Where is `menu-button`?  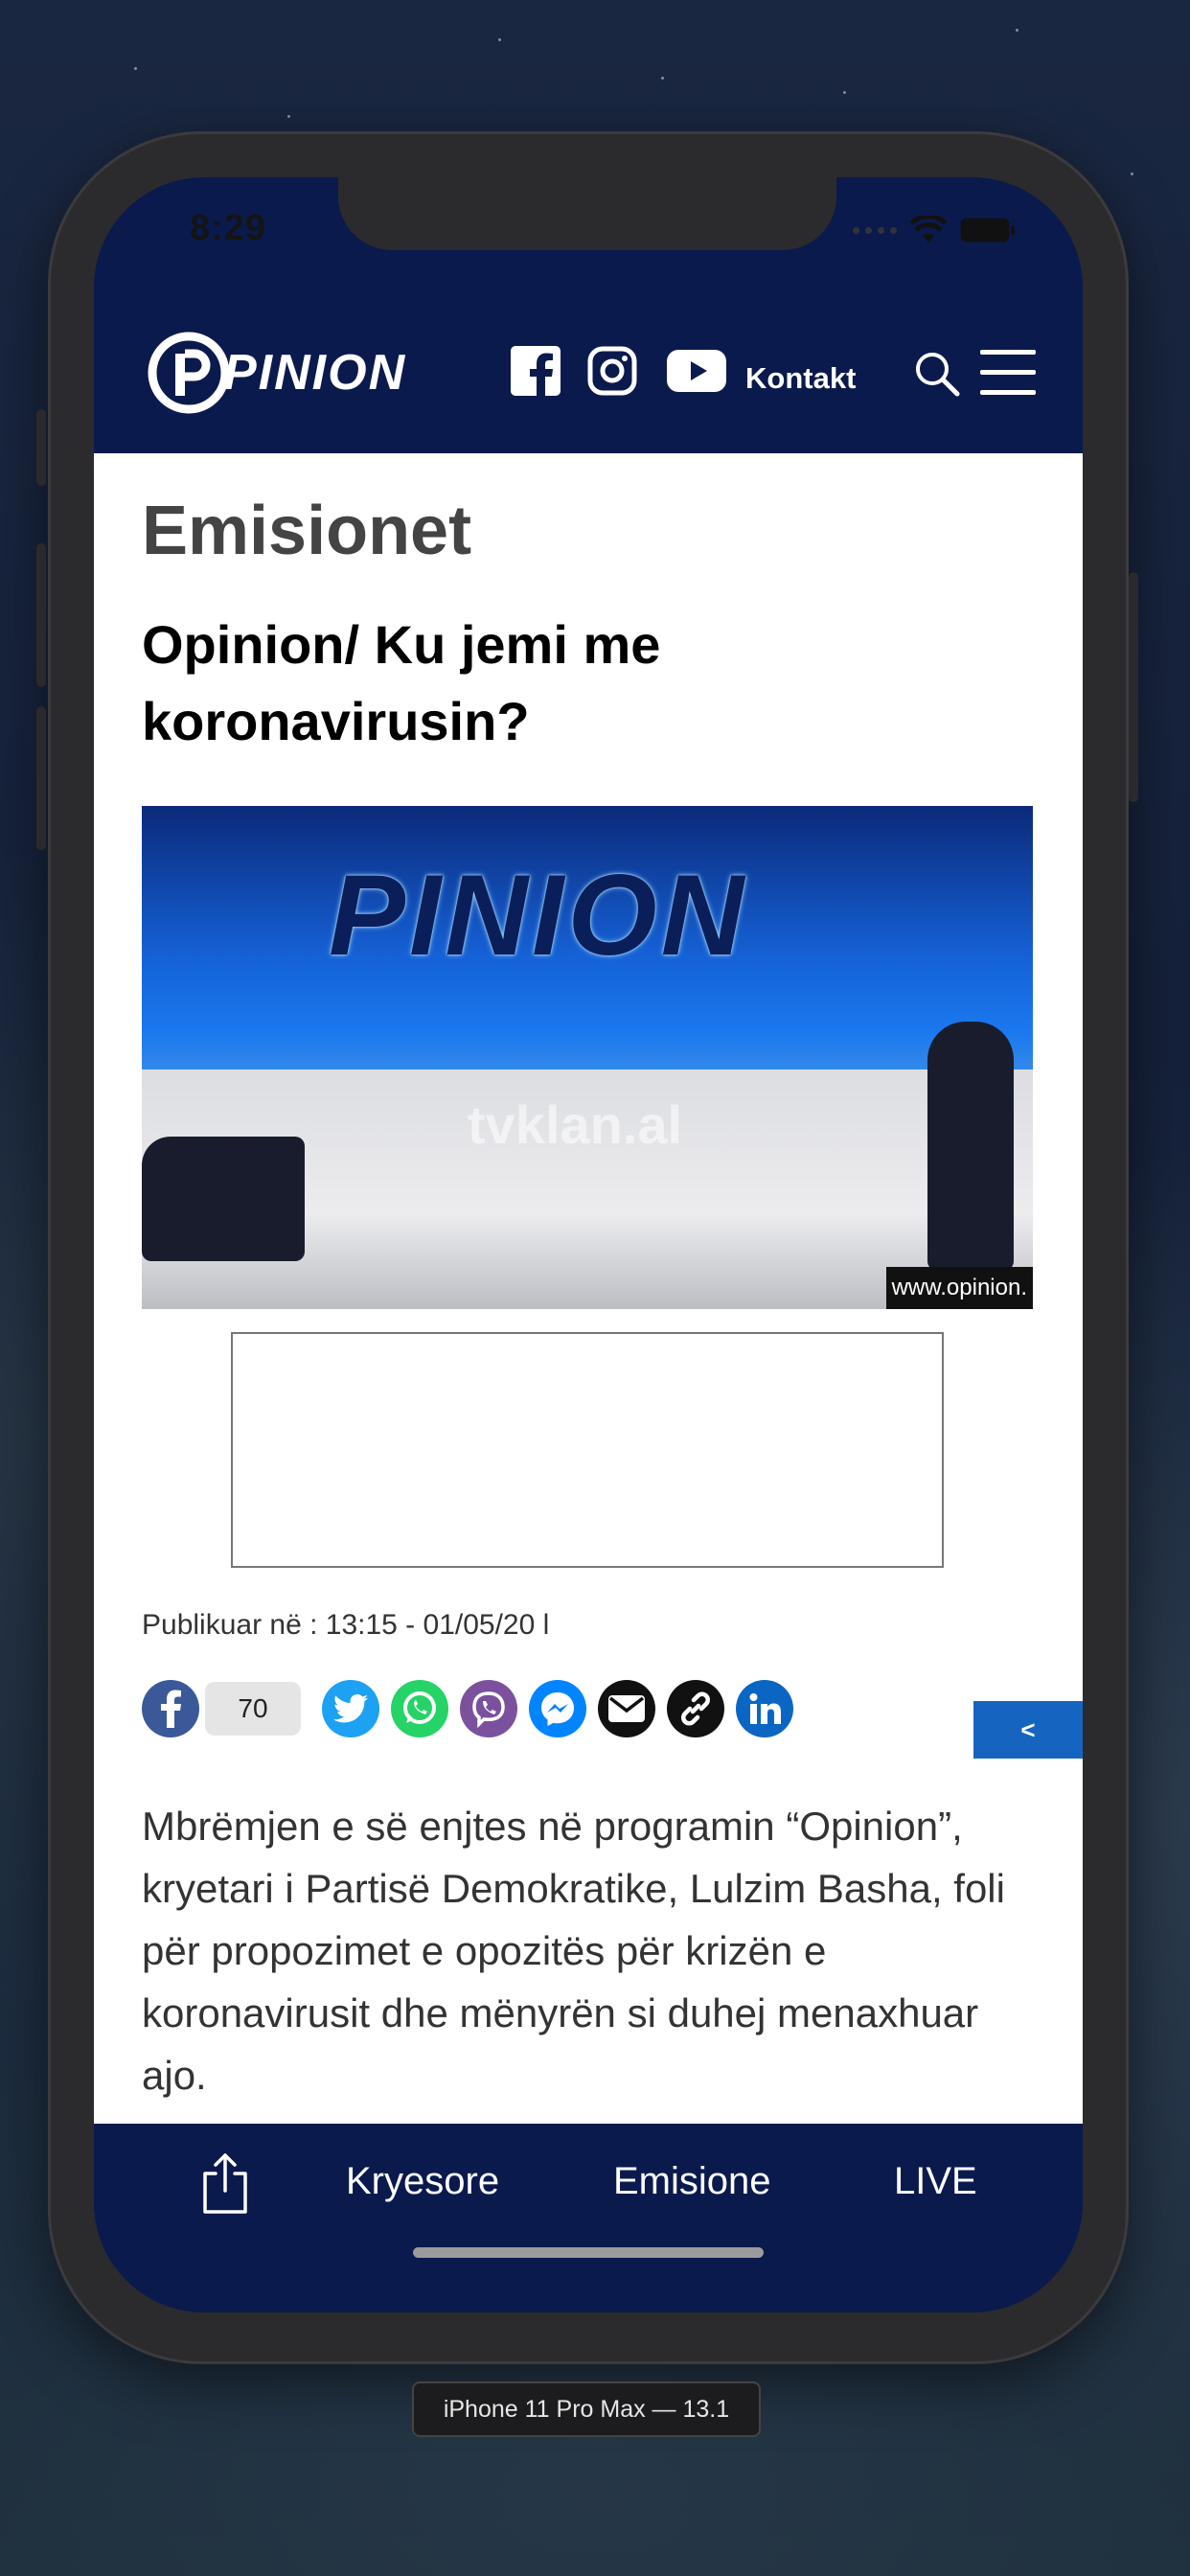
menu-button is located at coordinates (1008, 380).